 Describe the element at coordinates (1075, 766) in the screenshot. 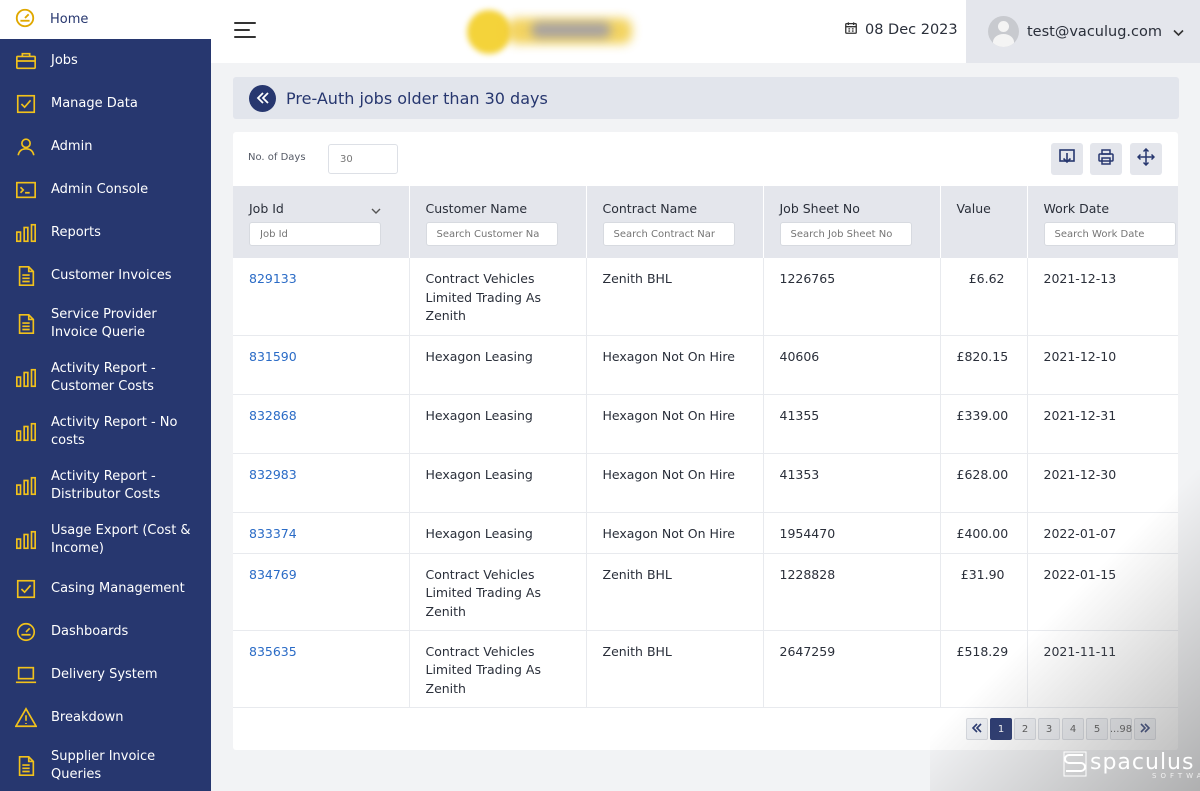

I see `watermark-logo-icon` at that location.